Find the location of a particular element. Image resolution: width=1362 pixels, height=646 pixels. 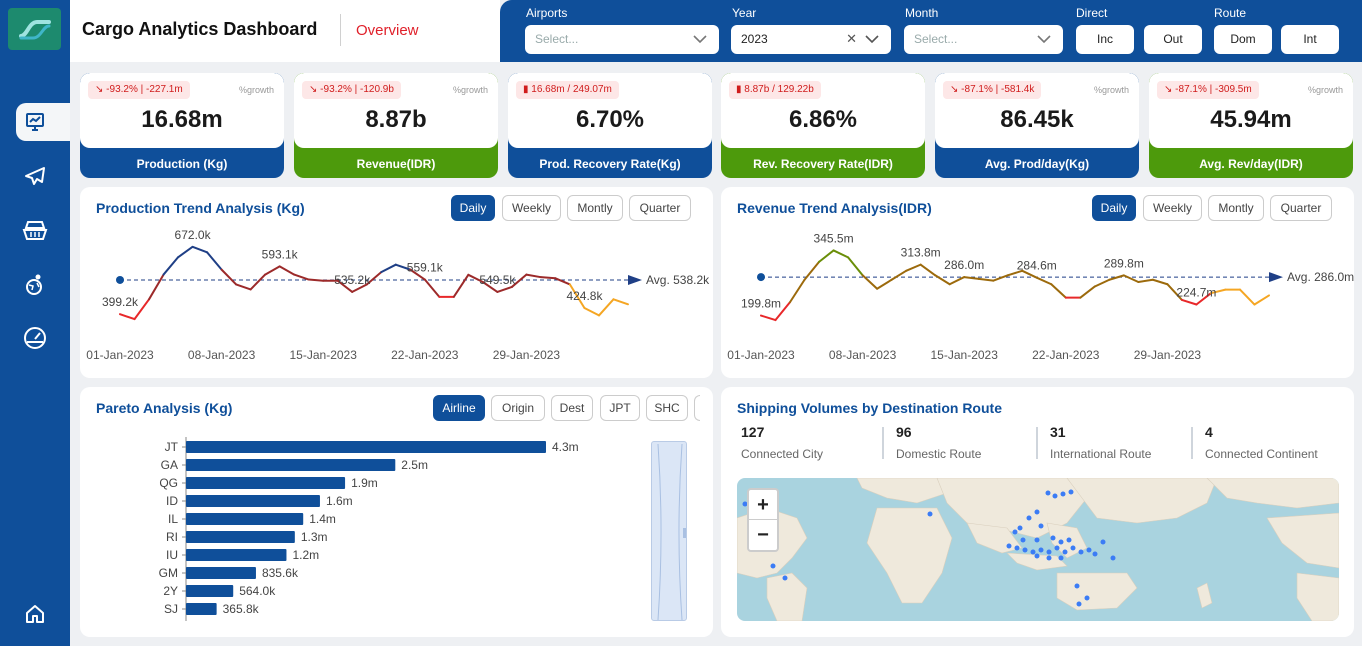

kpi-badge-text: -87.1% | -581.4k is located at coordinates (998, 89).